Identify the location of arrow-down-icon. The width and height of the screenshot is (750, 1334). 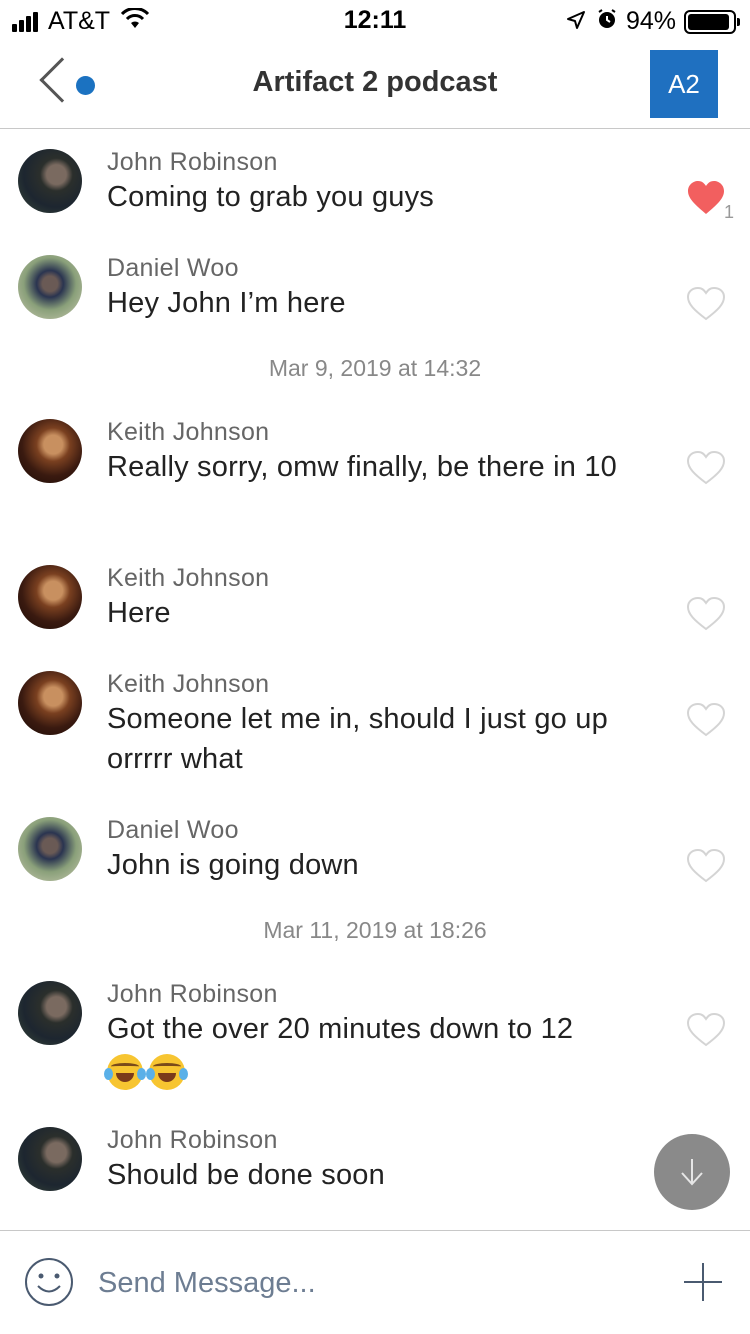
(692, 1172).